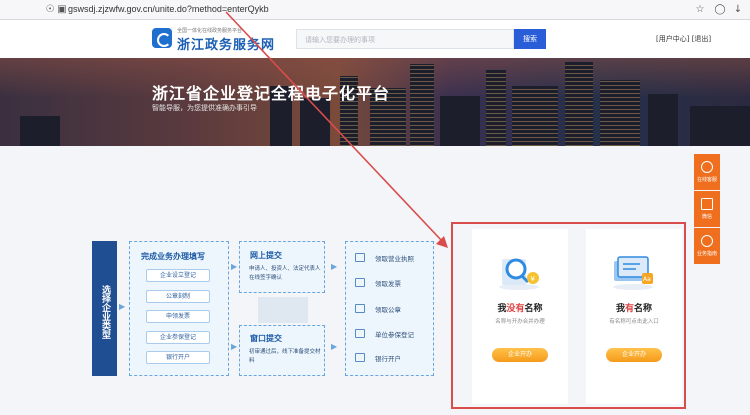 This screenshot has width=750, height=415. What do you see at coordinates (360, 257) in the screenshot?
I see `license-icon` at bounding box center [360, 257].